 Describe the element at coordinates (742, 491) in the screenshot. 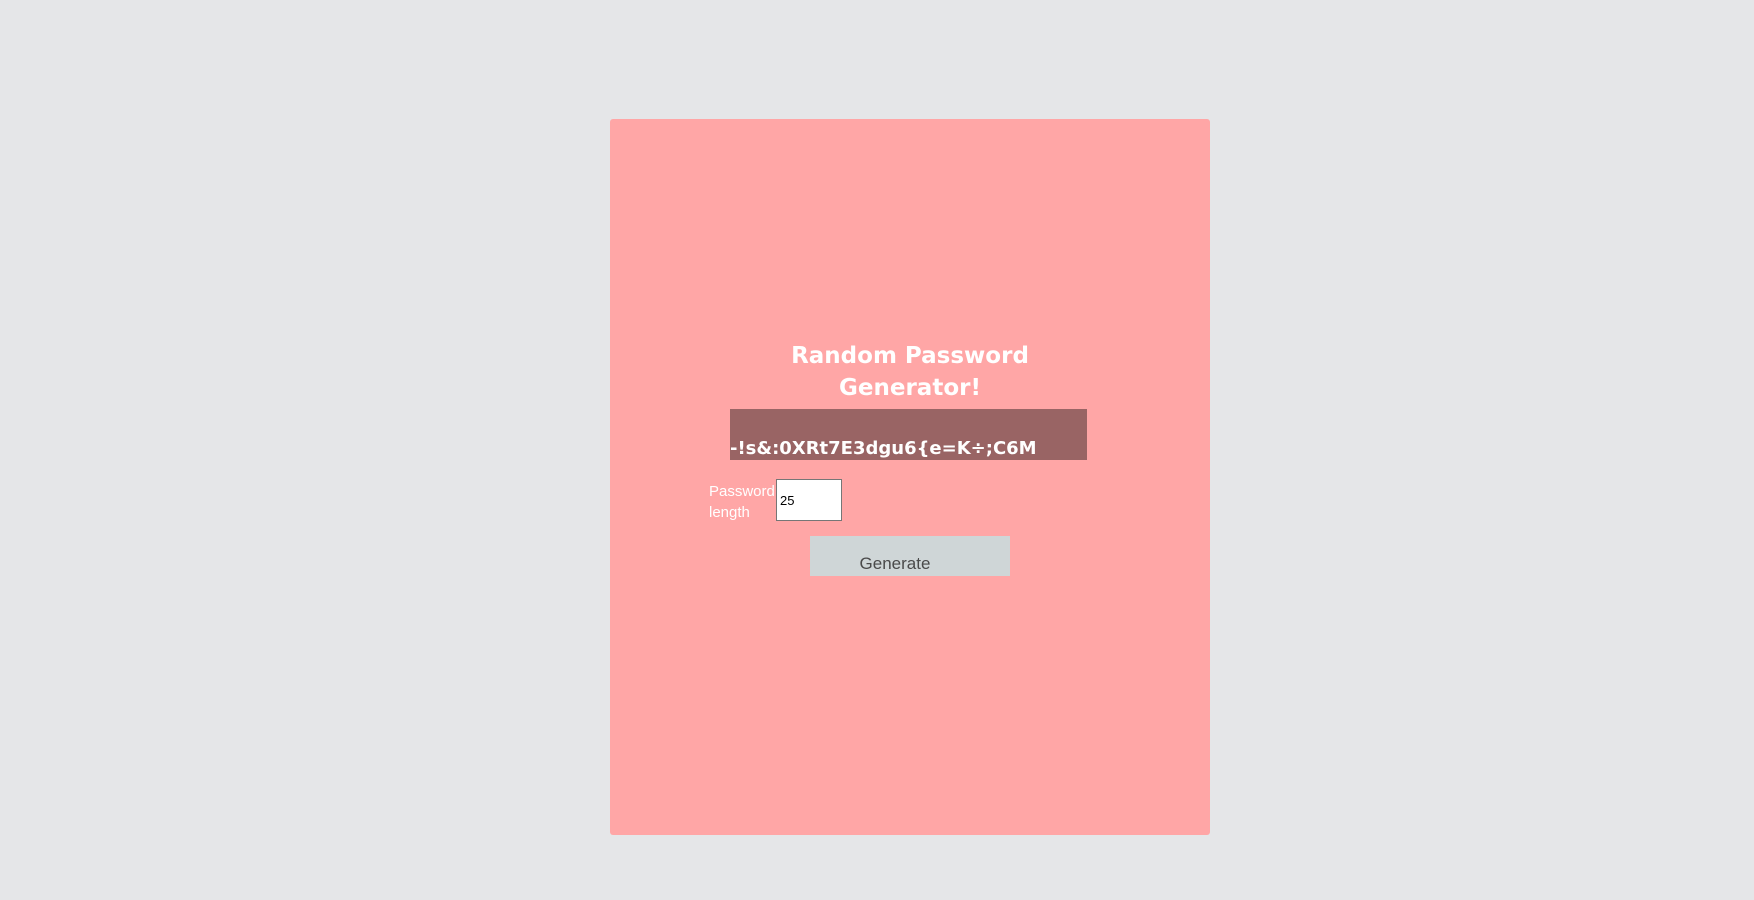

I see `length-label-line-1: Password` at that location.